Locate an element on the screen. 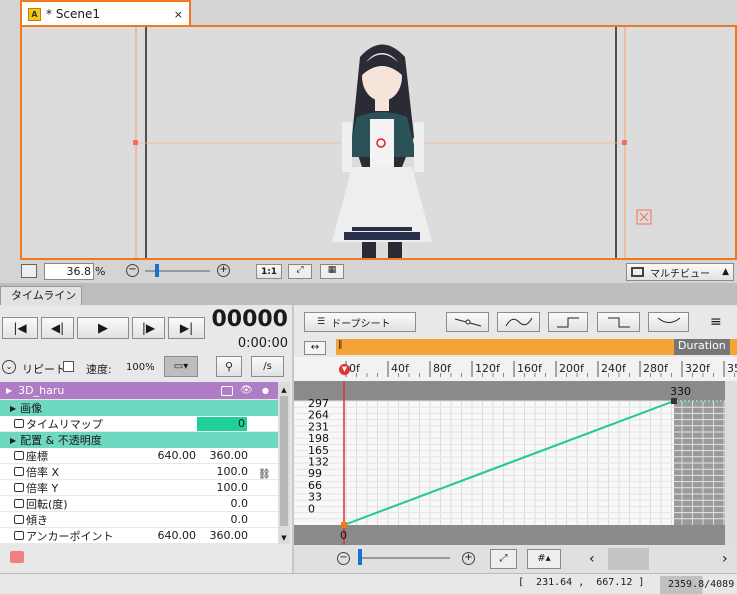 The height and width of the screenshot is (594, 737). fit-range-icon: ↔ is located at coordinates (315, 348).